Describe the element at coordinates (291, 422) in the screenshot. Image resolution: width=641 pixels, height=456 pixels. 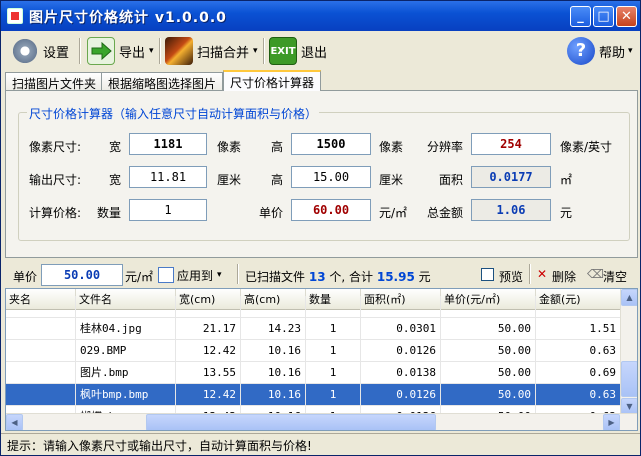
I see `hscroll-thumb` at that location.